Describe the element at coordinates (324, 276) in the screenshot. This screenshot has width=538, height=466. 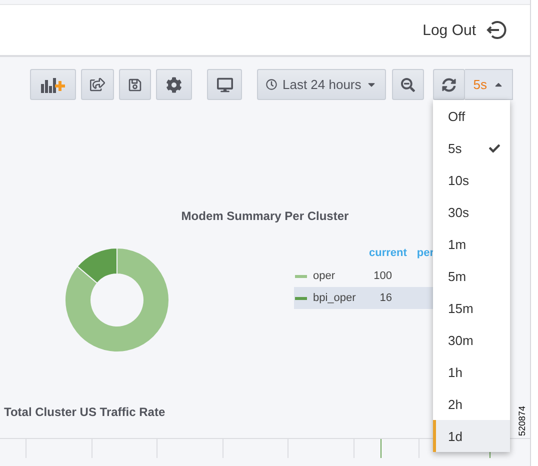
I see `legend-series-name: oper` at that location.